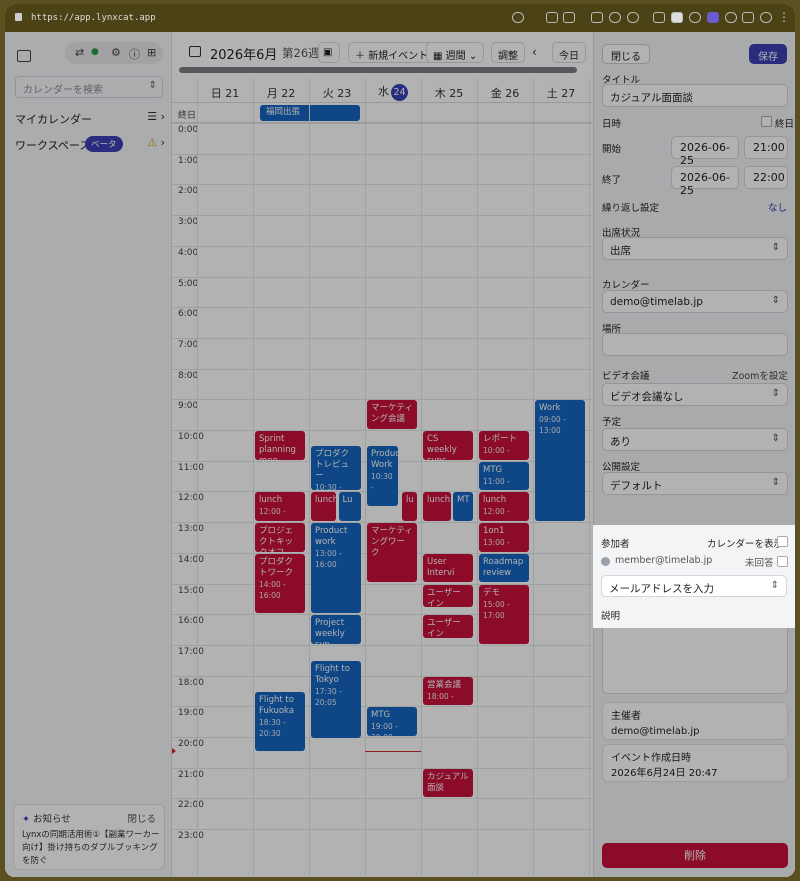  Describe the element at coordinates (504, 476) in the screenshot. I see `calendar-event: MTG 11:00 -` at that location.